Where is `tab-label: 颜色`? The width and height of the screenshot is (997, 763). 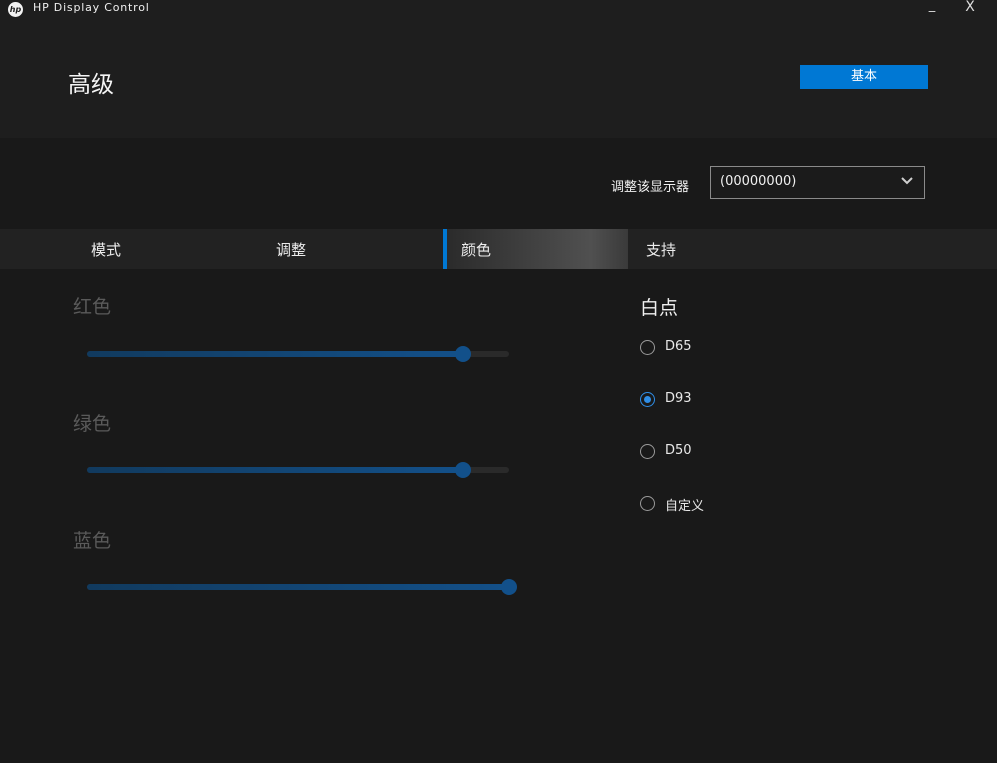
tab-label: 颜色 is located at coordinates (476, 250).